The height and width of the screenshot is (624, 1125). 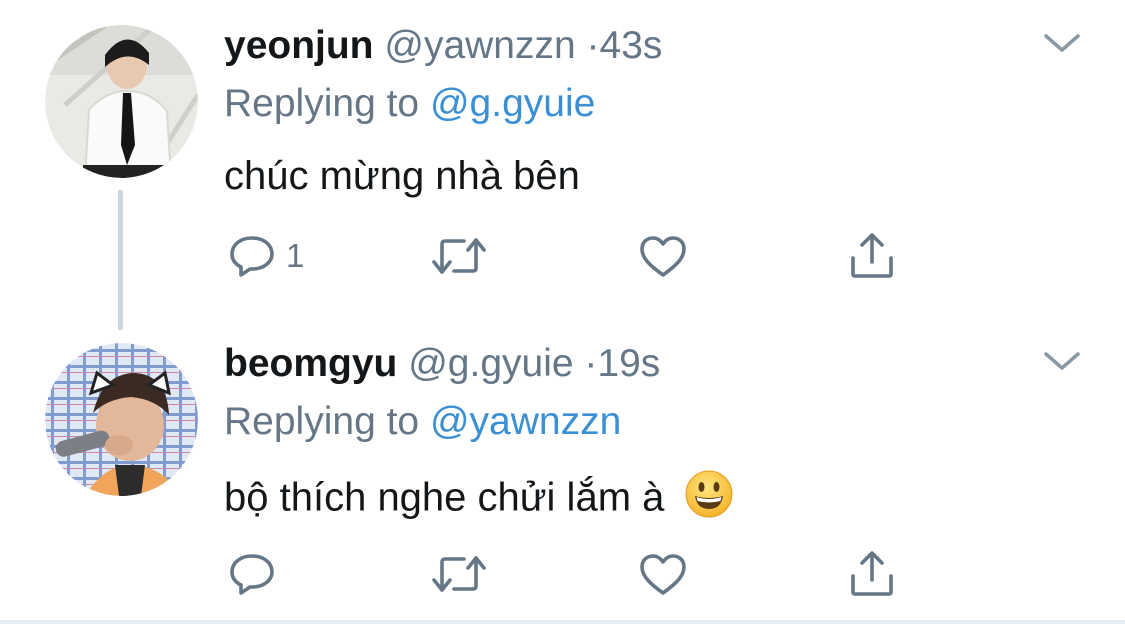 What do you see at coordinates (512, 103) in the screenshot?
I see `replying-to-mention: @g.gyuie` at bounding box center [512, 103].